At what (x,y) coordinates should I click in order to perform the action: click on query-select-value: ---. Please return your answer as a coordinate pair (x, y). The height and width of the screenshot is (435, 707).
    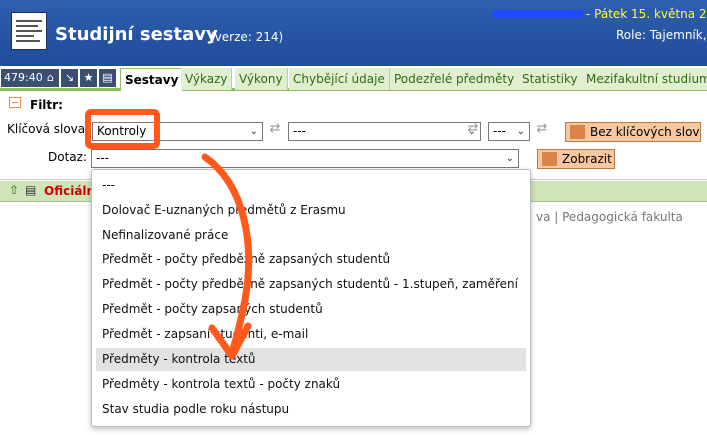
    Looking at the image, I should click on (102, 158).